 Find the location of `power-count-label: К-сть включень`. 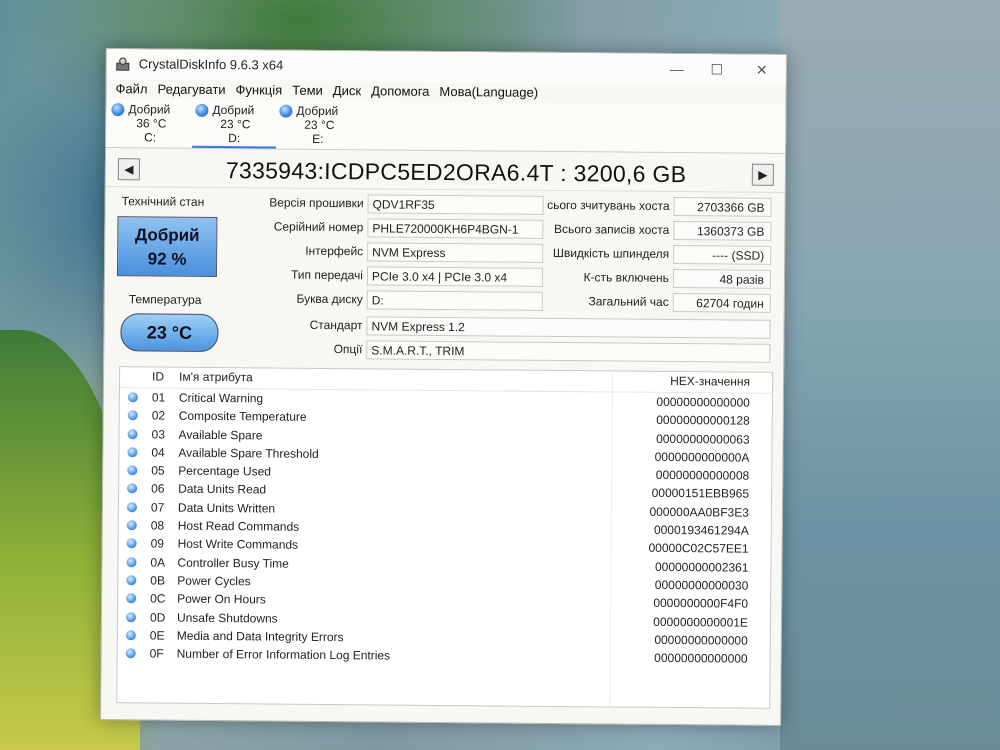

power-count-label: К-сть включень is located at coordinates (626, 277).